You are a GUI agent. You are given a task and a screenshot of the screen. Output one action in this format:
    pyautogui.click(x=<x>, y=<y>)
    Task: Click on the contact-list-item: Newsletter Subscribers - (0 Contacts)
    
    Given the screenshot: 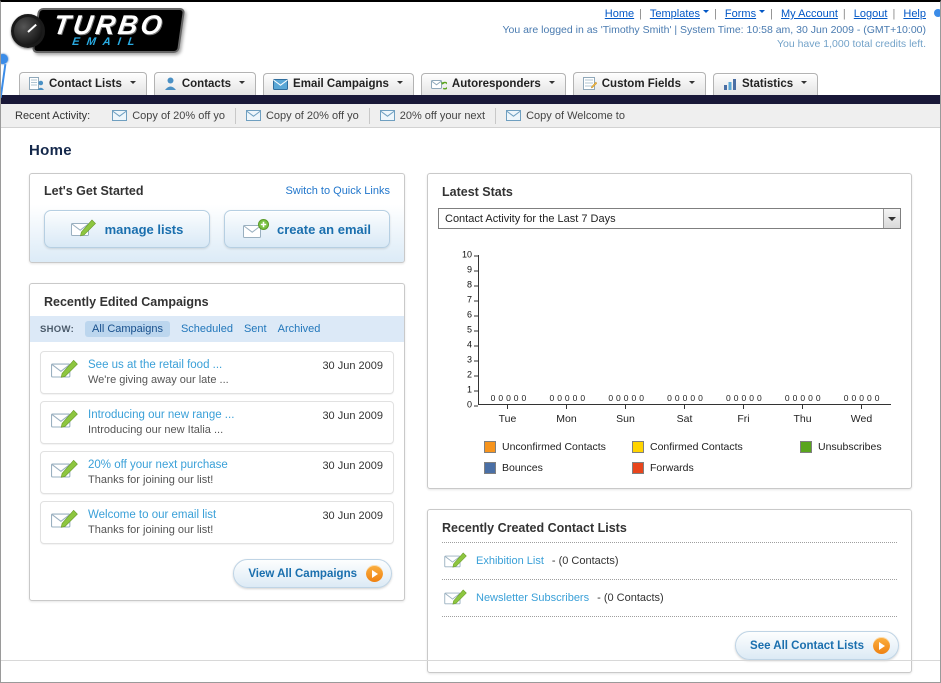 What is the action you would take?
    pyautogui.click(x=669, y=598)
    